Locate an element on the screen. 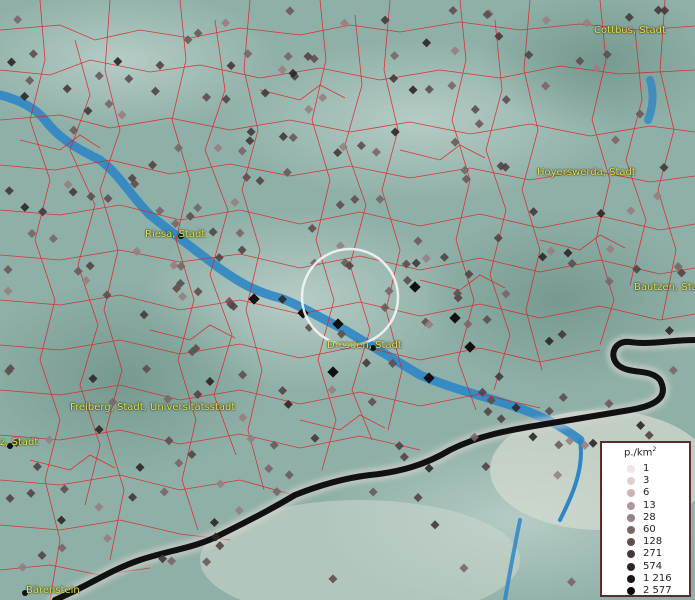 The image size is (695, 600). legend-label: 574 is located at coordinates (653, 566).